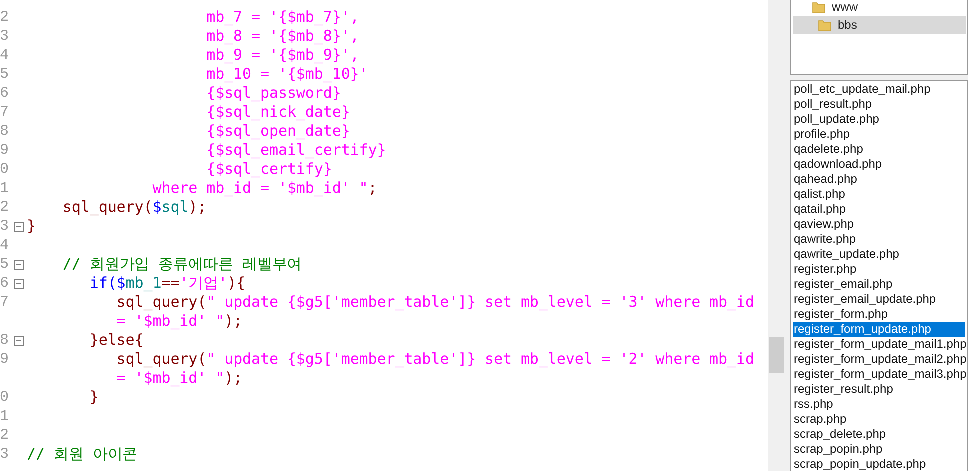 The height and width of the screenshot is (471, 968). What do you see at coordinates (879, 104) in the screenshot?
I see `file-list-item: poll_result.php` at bounding box center [879, 104].